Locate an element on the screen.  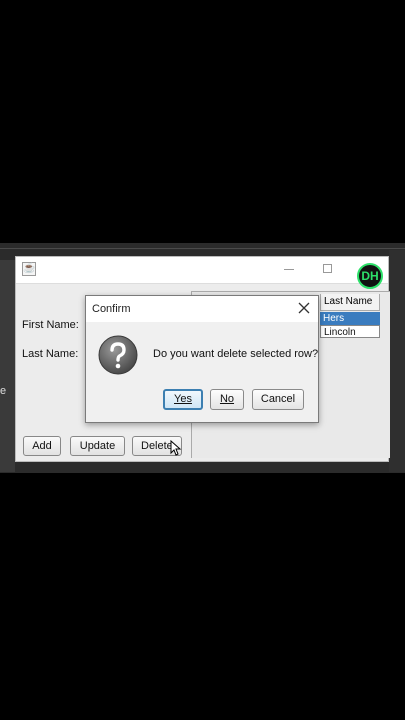
java-app-icon: ☕ is located at coordinates (29, 269).